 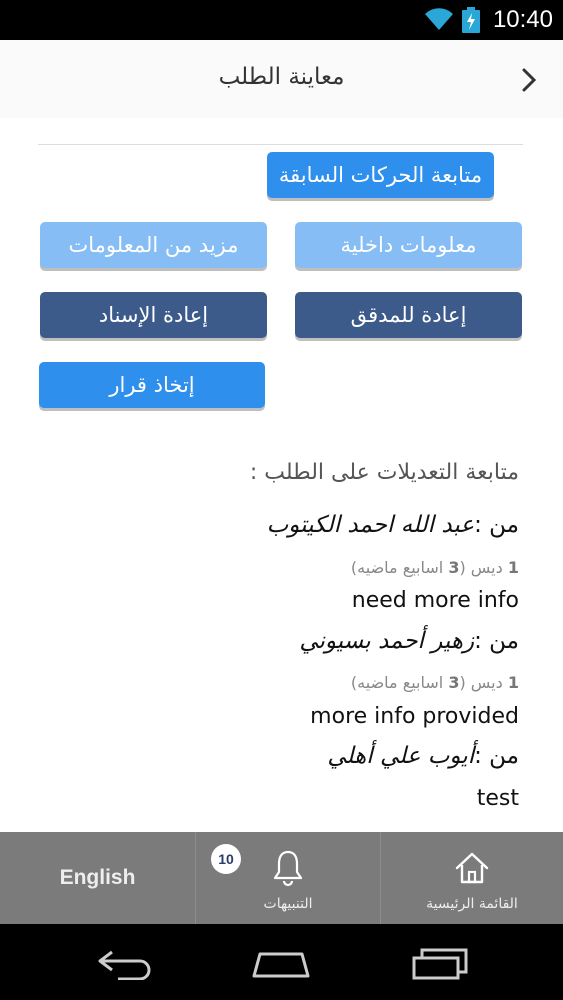 I want to click on main-menu-button: القائمة الرئيسية, so click(x=472, y=878).